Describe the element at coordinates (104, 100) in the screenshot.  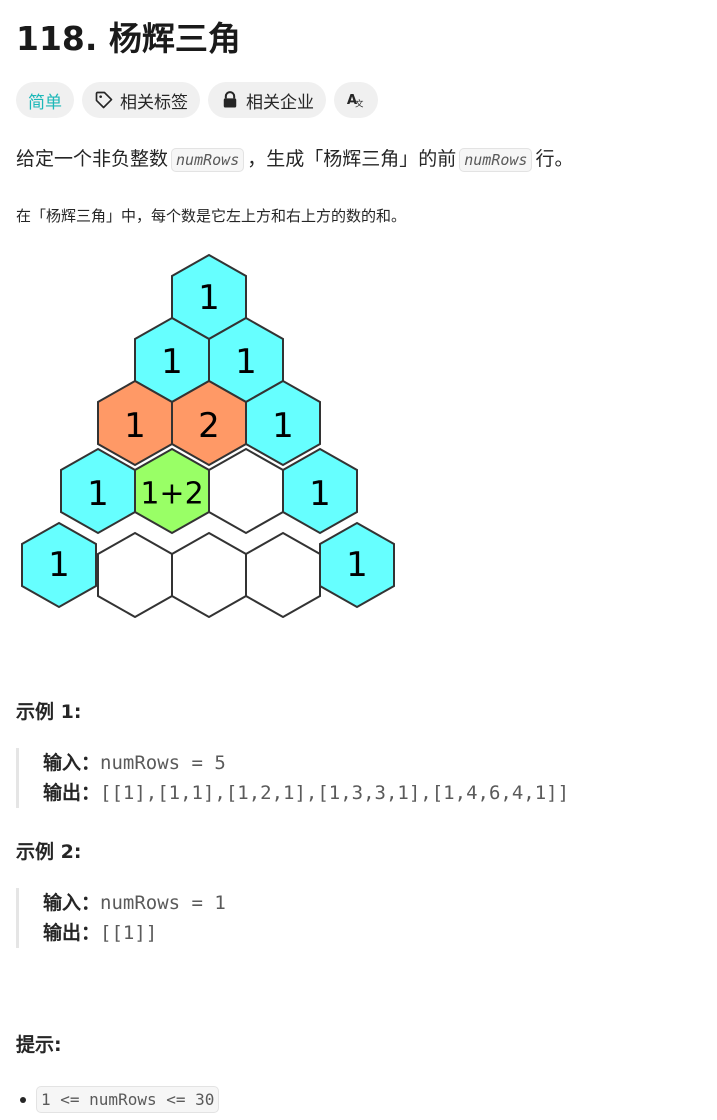
I see `tag-icon` at that location.